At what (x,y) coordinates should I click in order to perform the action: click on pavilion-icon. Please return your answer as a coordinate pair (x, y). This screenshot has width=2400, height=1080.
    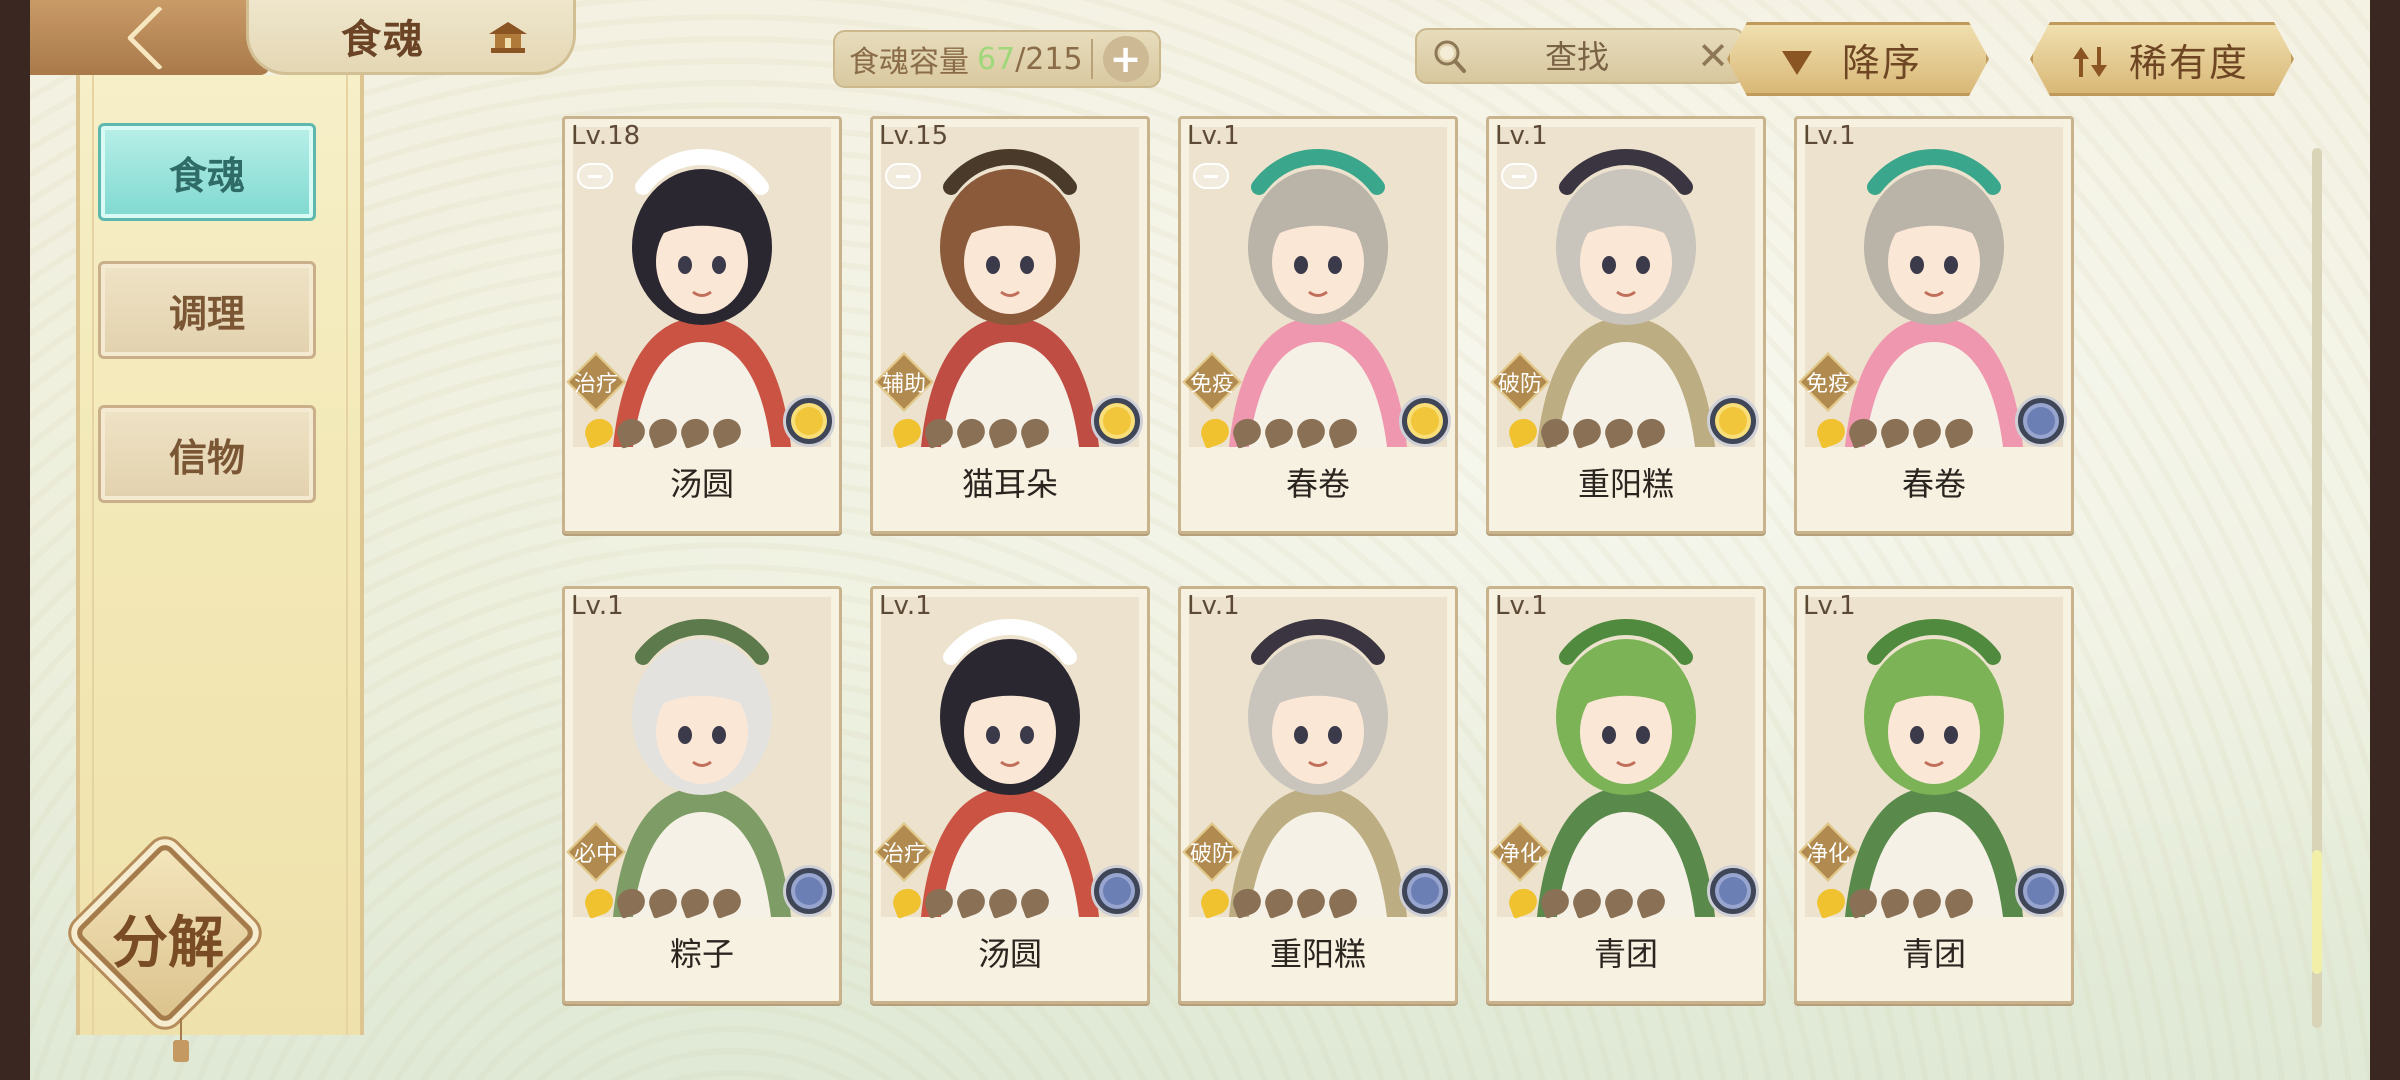
    Looking at the image, I should click on (508, 37).